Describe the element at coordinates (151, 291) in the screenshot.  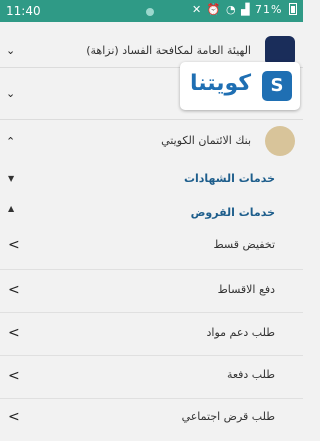
I see `list-item: < دفع الاقساط` at that location.